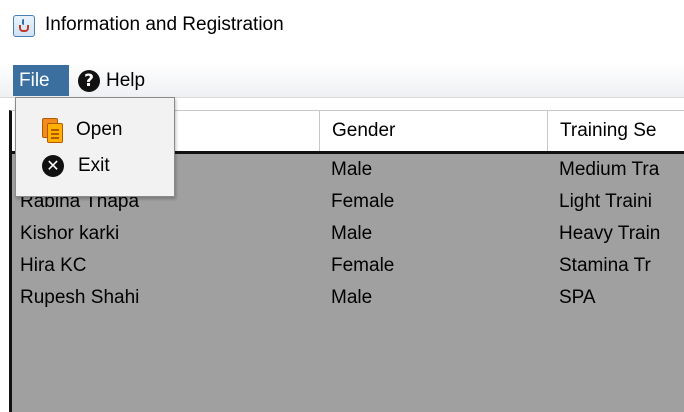 This screenshot has width=684, height=412. I want to click on cell-training: Heavy Train, so click(610, 233).